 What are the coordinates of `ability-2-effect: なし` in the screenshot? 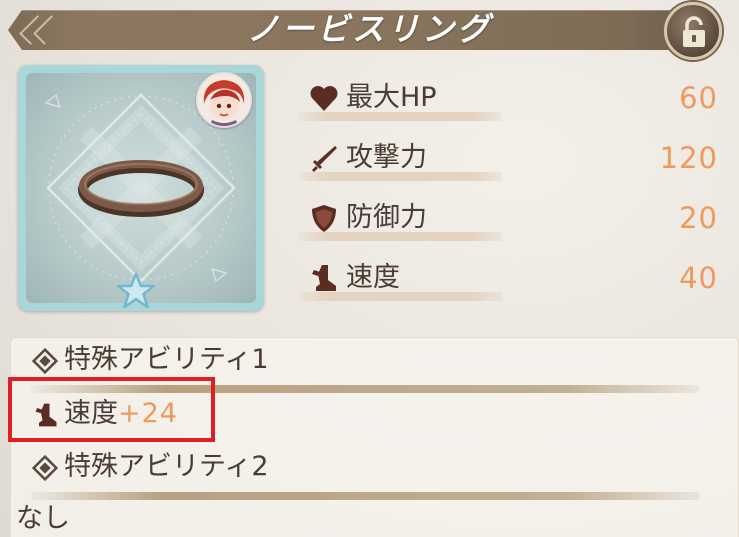 It's located at (43, 518).